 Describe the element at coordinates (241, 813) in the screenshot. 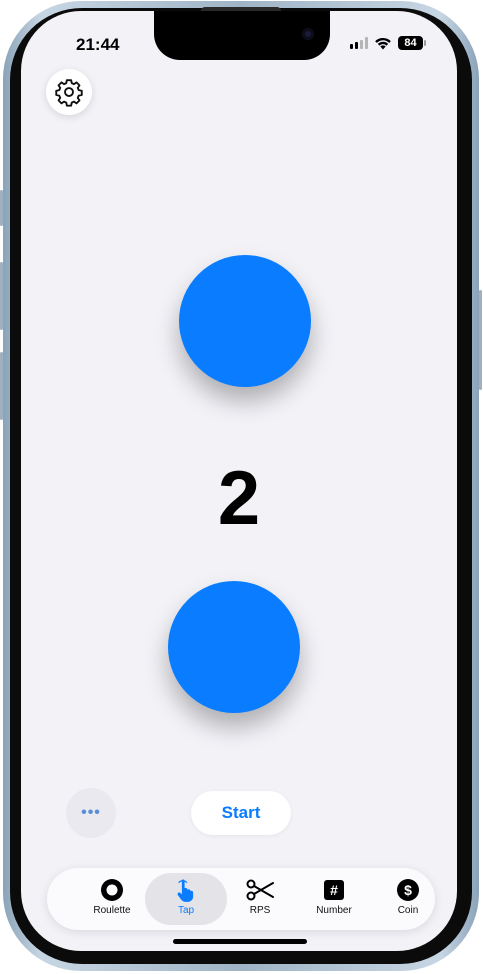

I see `start-button: Start` at that location.